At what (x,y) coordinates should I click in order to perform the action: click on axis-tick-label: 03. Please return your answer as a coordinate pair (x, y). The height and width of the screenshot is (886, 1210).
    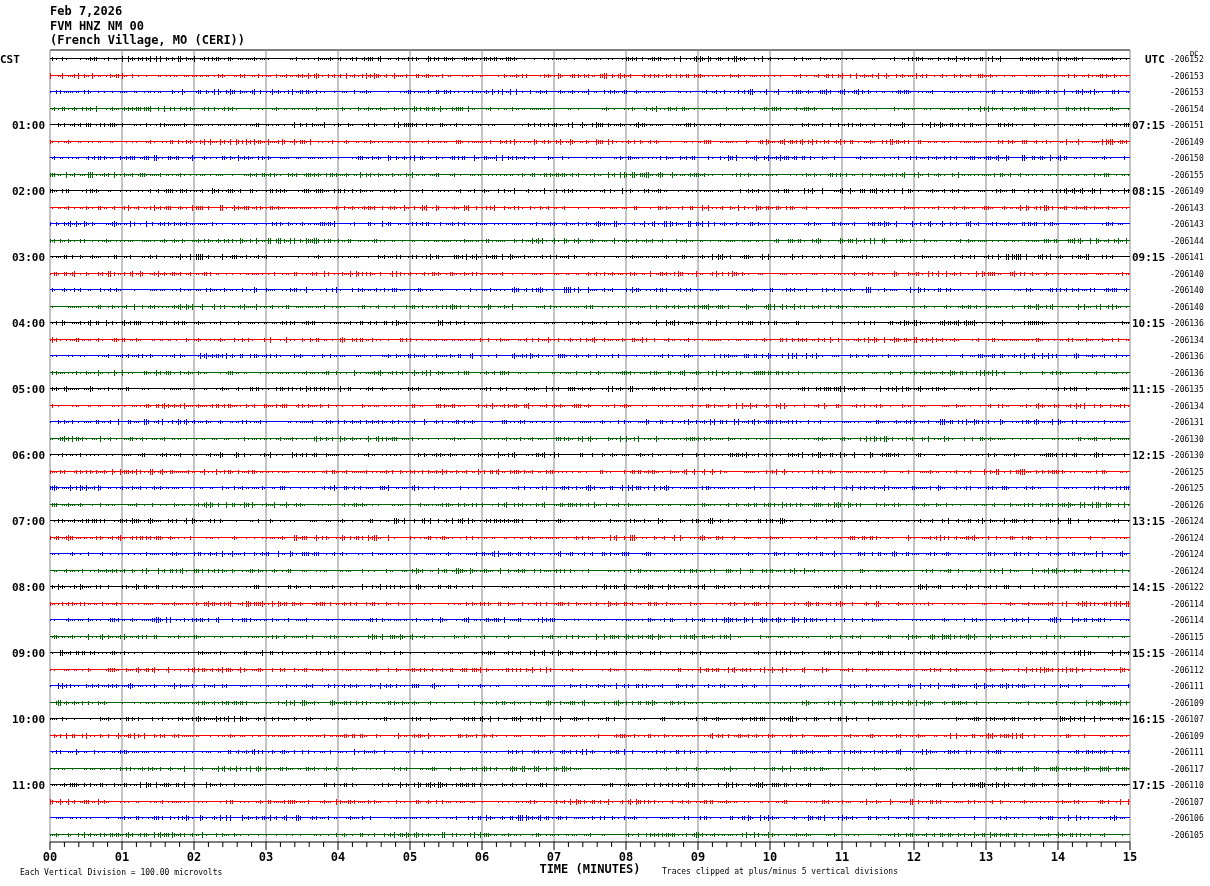
    Looking at the image, I should click on (266, 857).